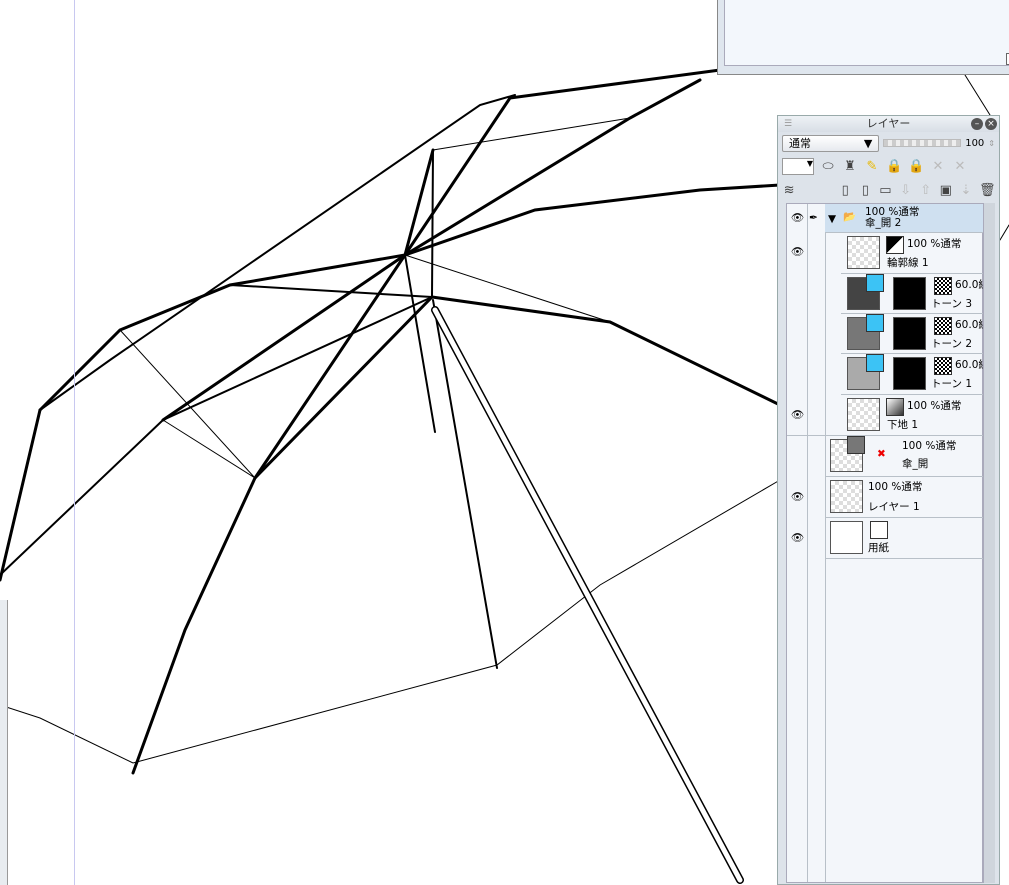  I want to click on layer-row: 100 %通常 レイヤー 1, so click(904, 497).